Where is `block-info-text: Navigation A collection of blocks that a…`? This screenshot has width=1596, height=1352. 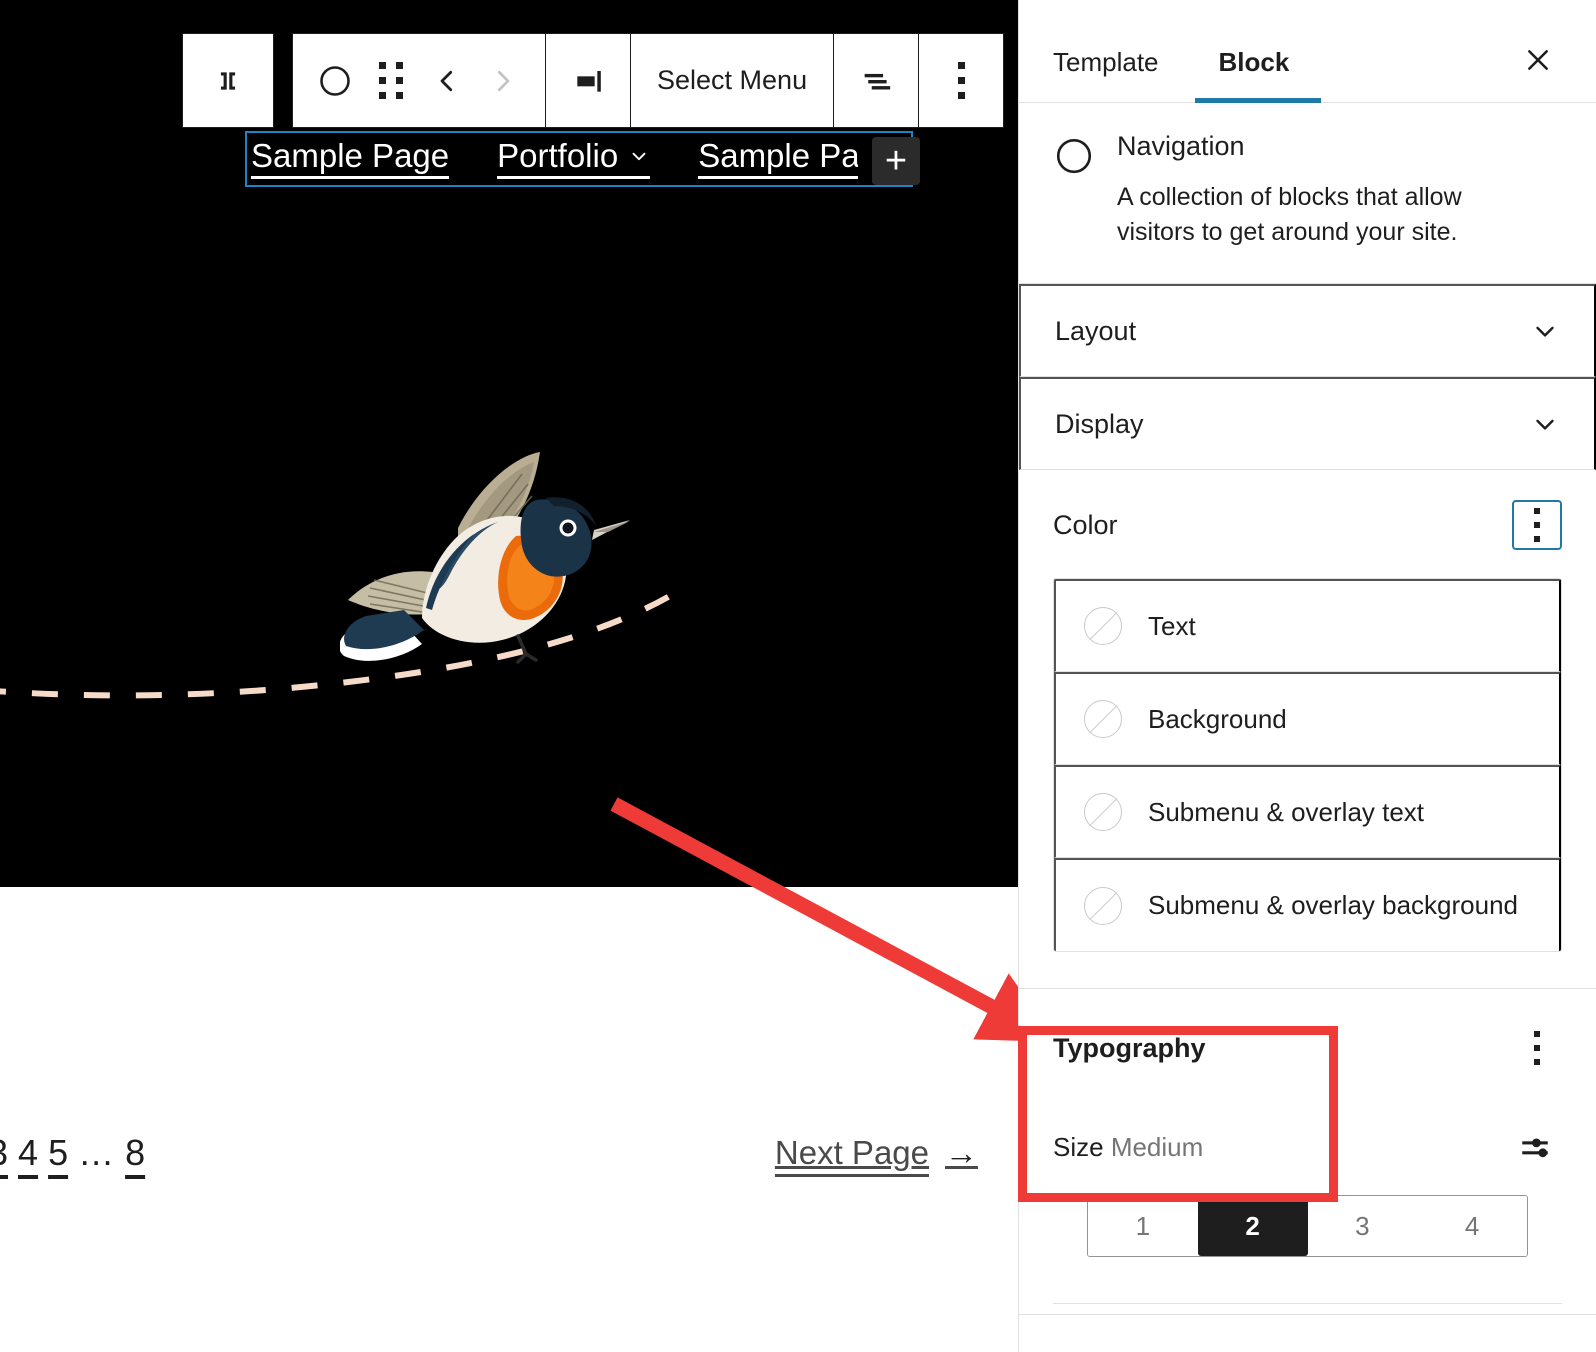 block-info-text: Navigation A collection of blocks that a… is located at coordinates (1317, 190).